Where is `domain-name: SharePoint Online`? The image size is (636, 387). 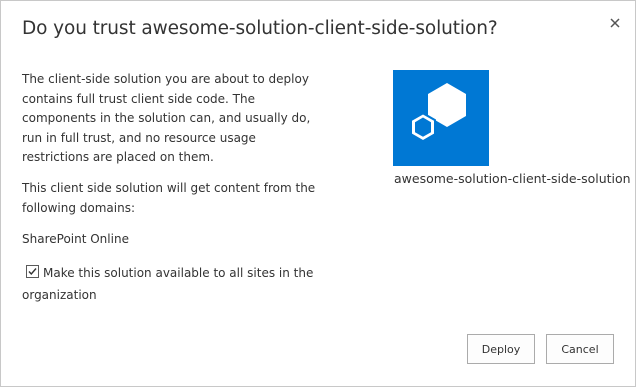
domain-name: SharePoint Online is located at coordinates (75, 239).